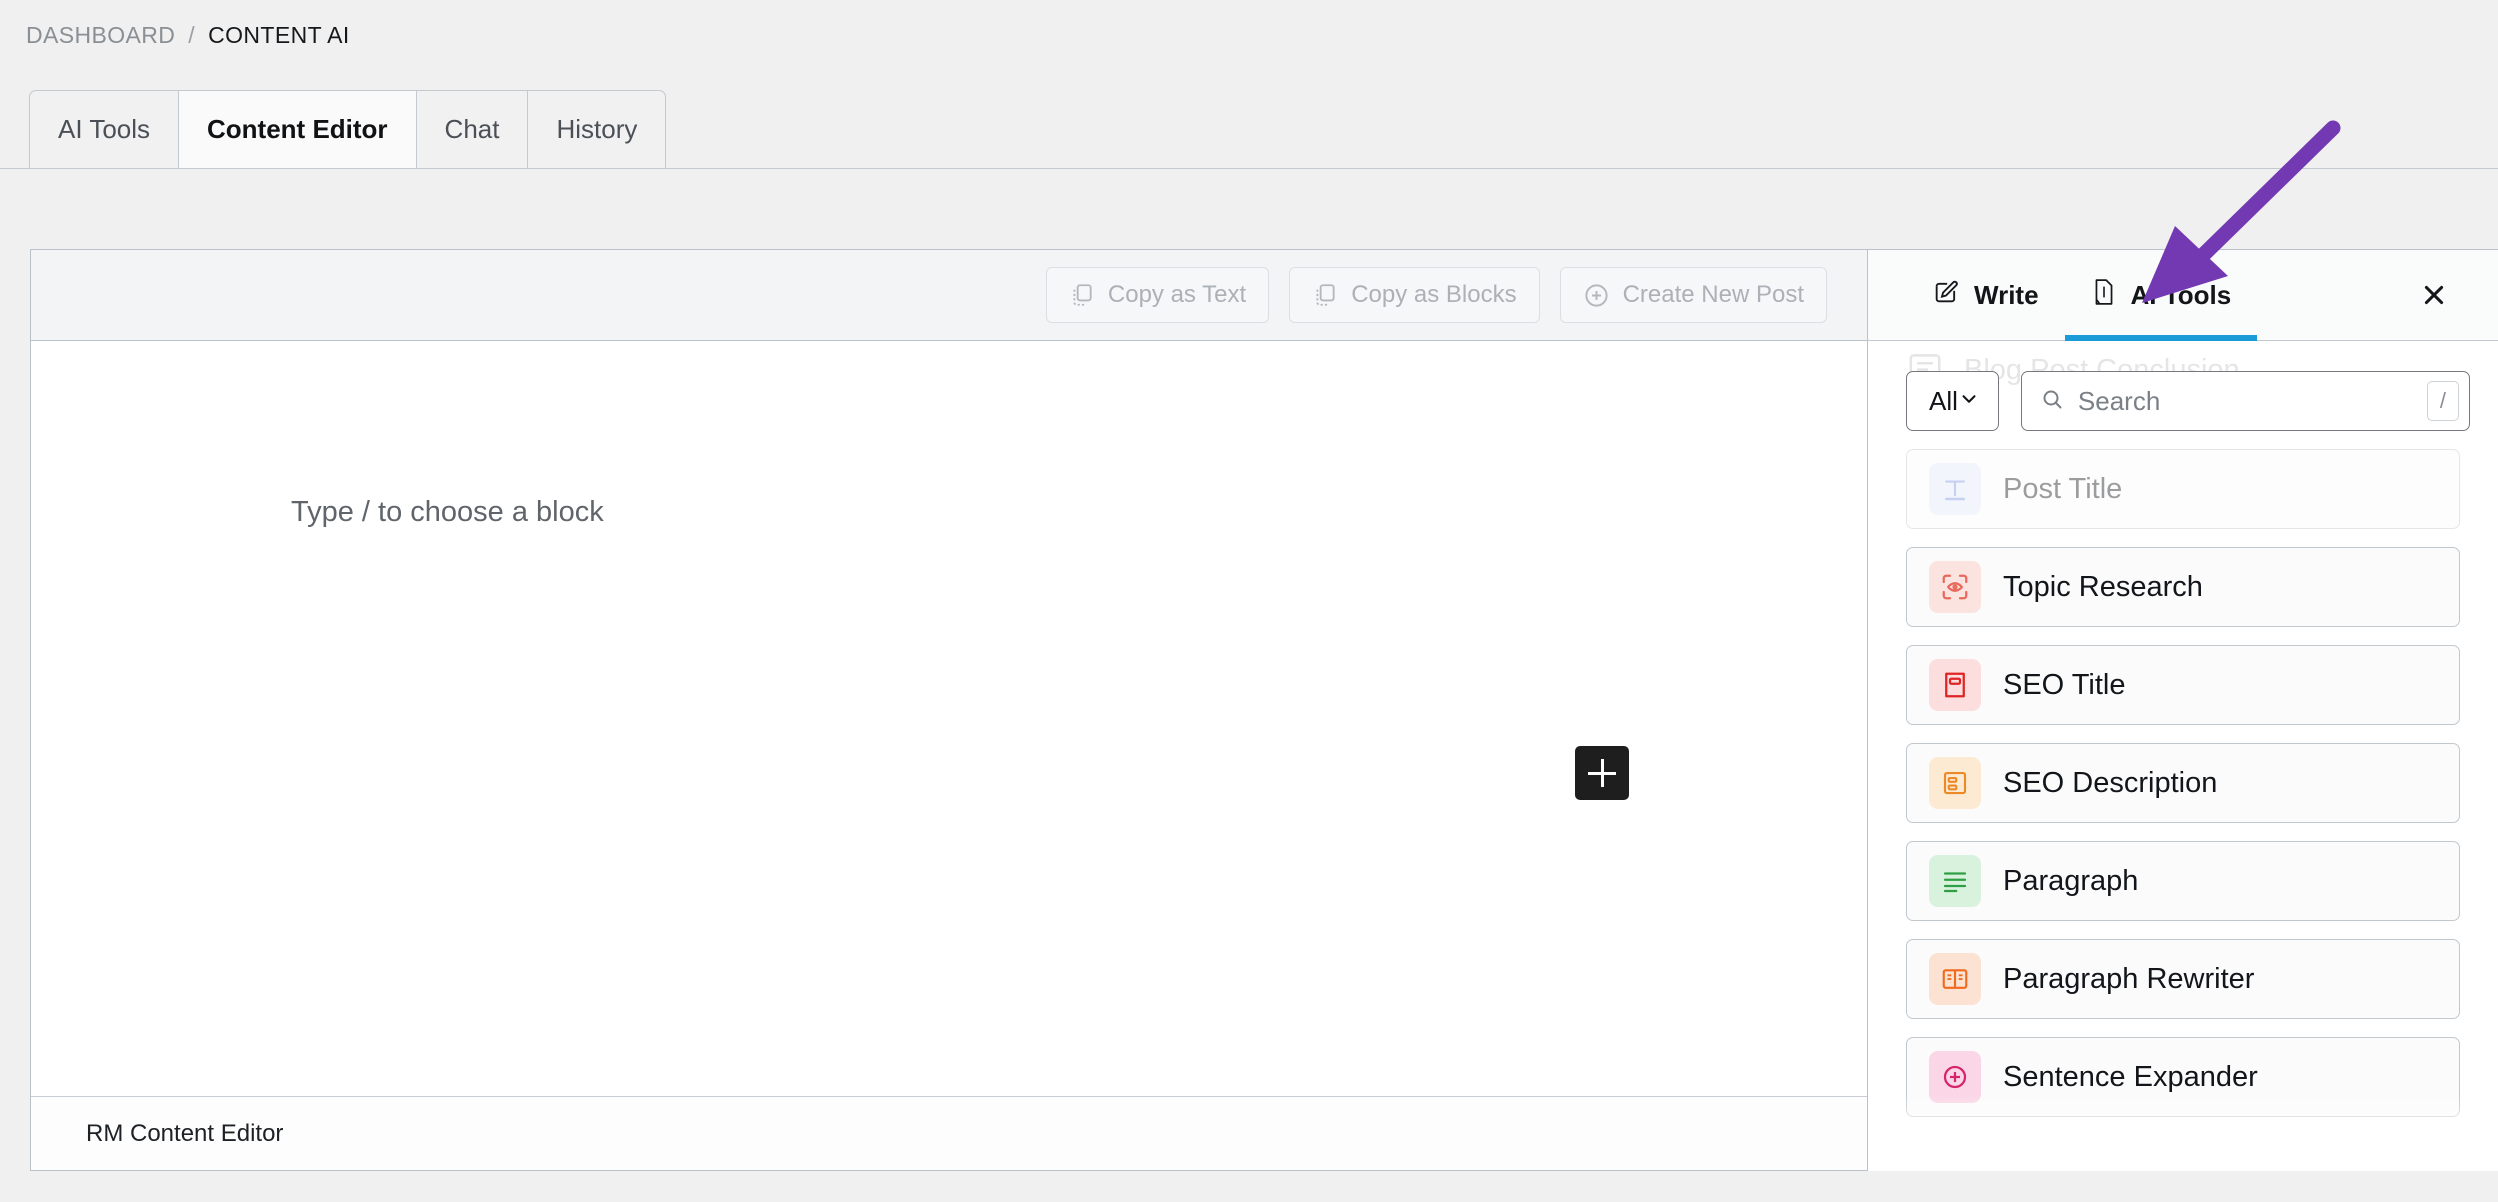 The height and width of the screenshot is (1202, 2498). I want to click on create-new-post-button: Create New Post, so click(1693, 295).